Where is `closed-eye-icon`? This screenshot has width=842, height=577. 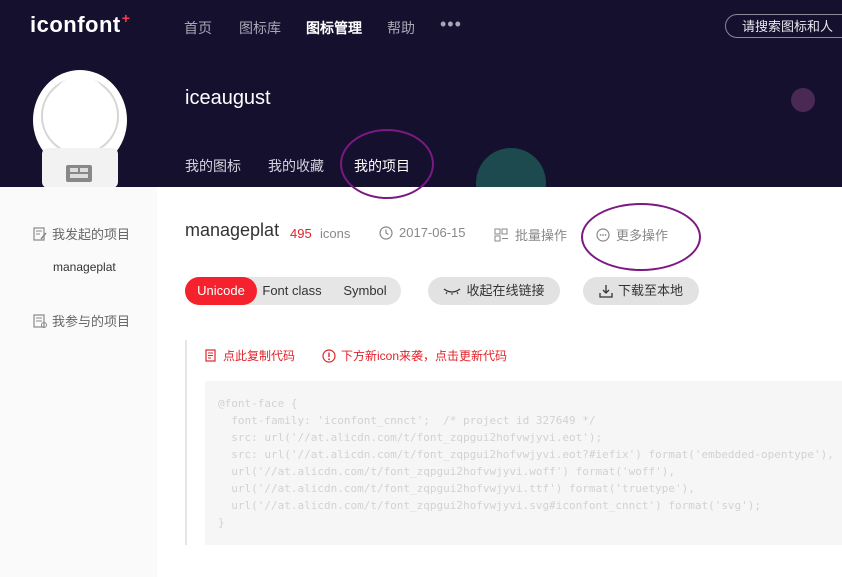 closed-eye-icon is located at coordinates (452, 291).